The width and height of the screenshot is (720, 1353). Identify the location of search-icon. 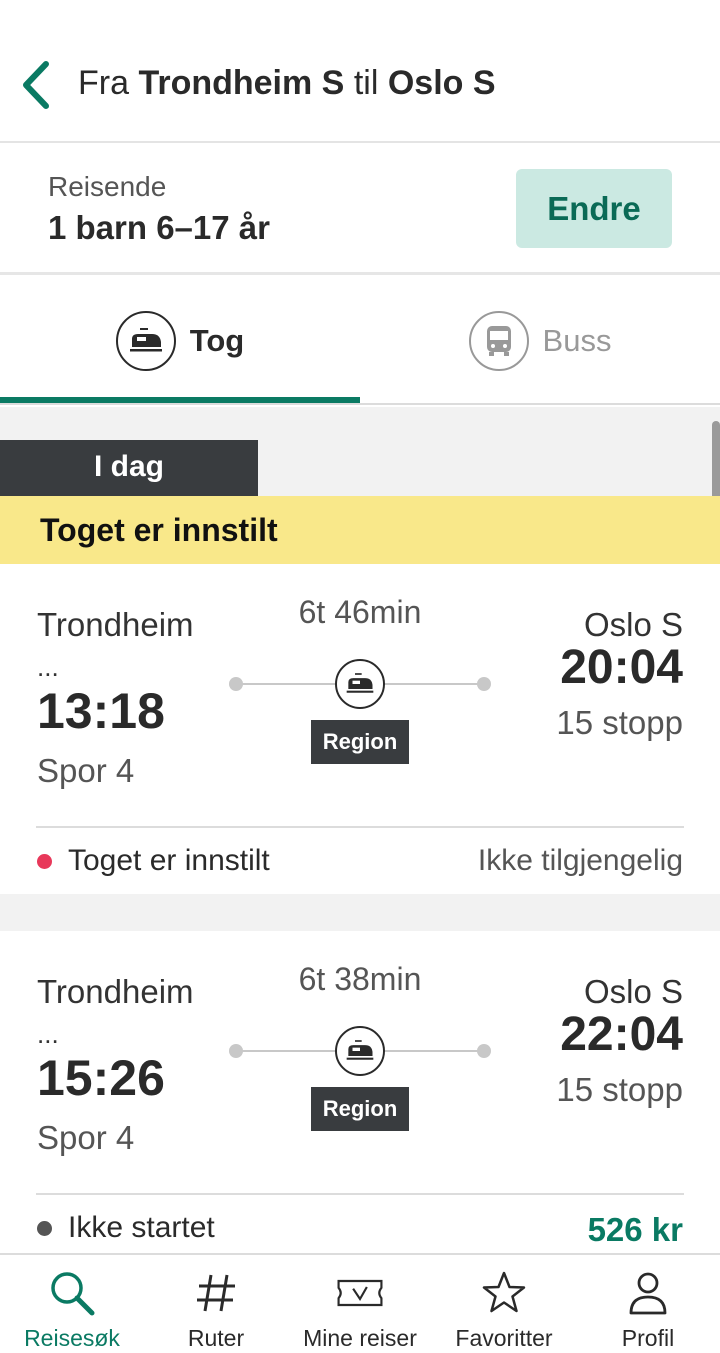
(72, 1293).